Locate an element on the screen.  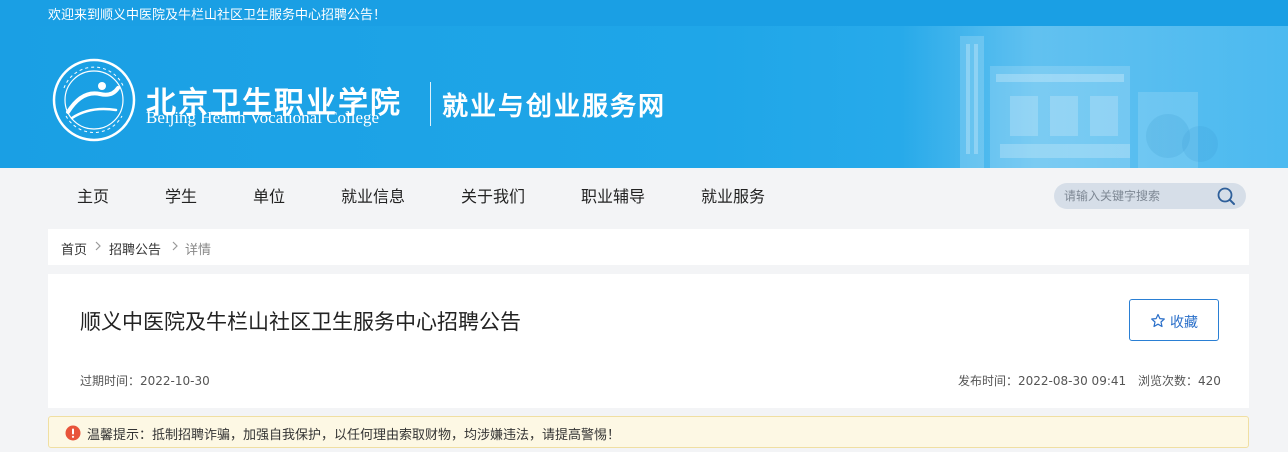
top-welcome-bar: 欢迎来到顺义中医院及牛栏山社区卫生服务中心招聘公告！ is located at coordinates (644, 13).